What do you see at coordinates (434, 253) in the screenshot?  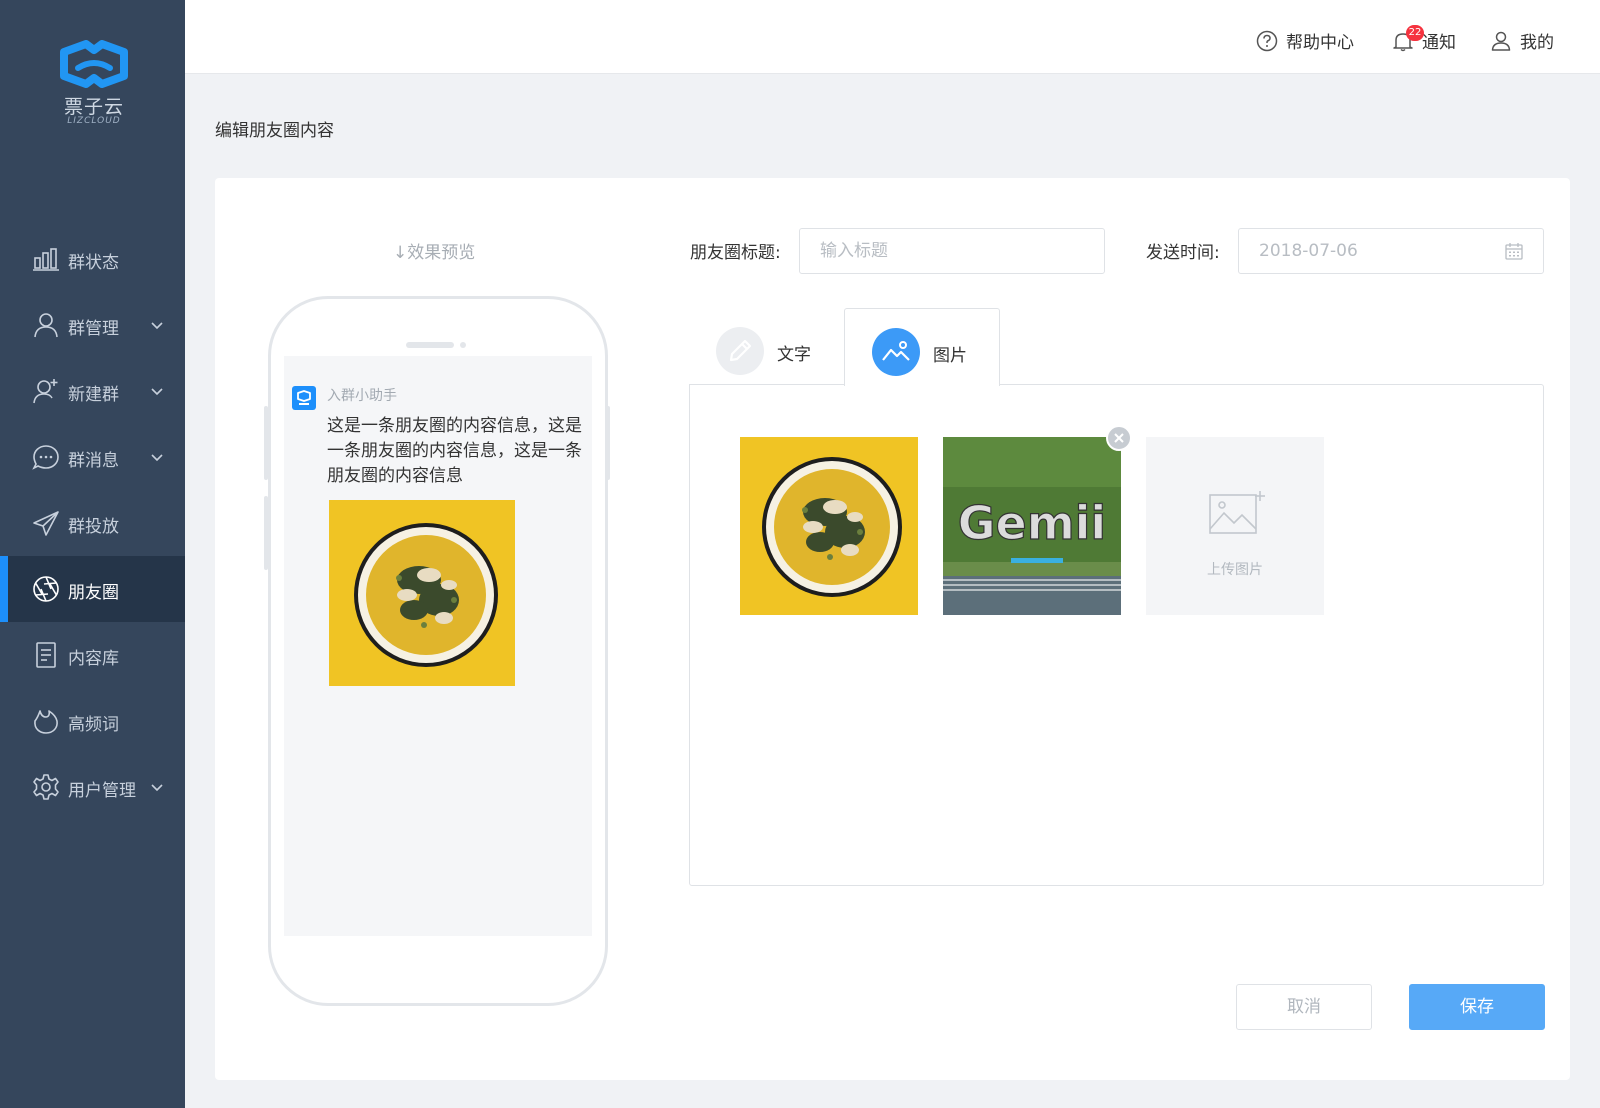 I see `preview-label: ↓效果预览` at bounding box center [434, 253].